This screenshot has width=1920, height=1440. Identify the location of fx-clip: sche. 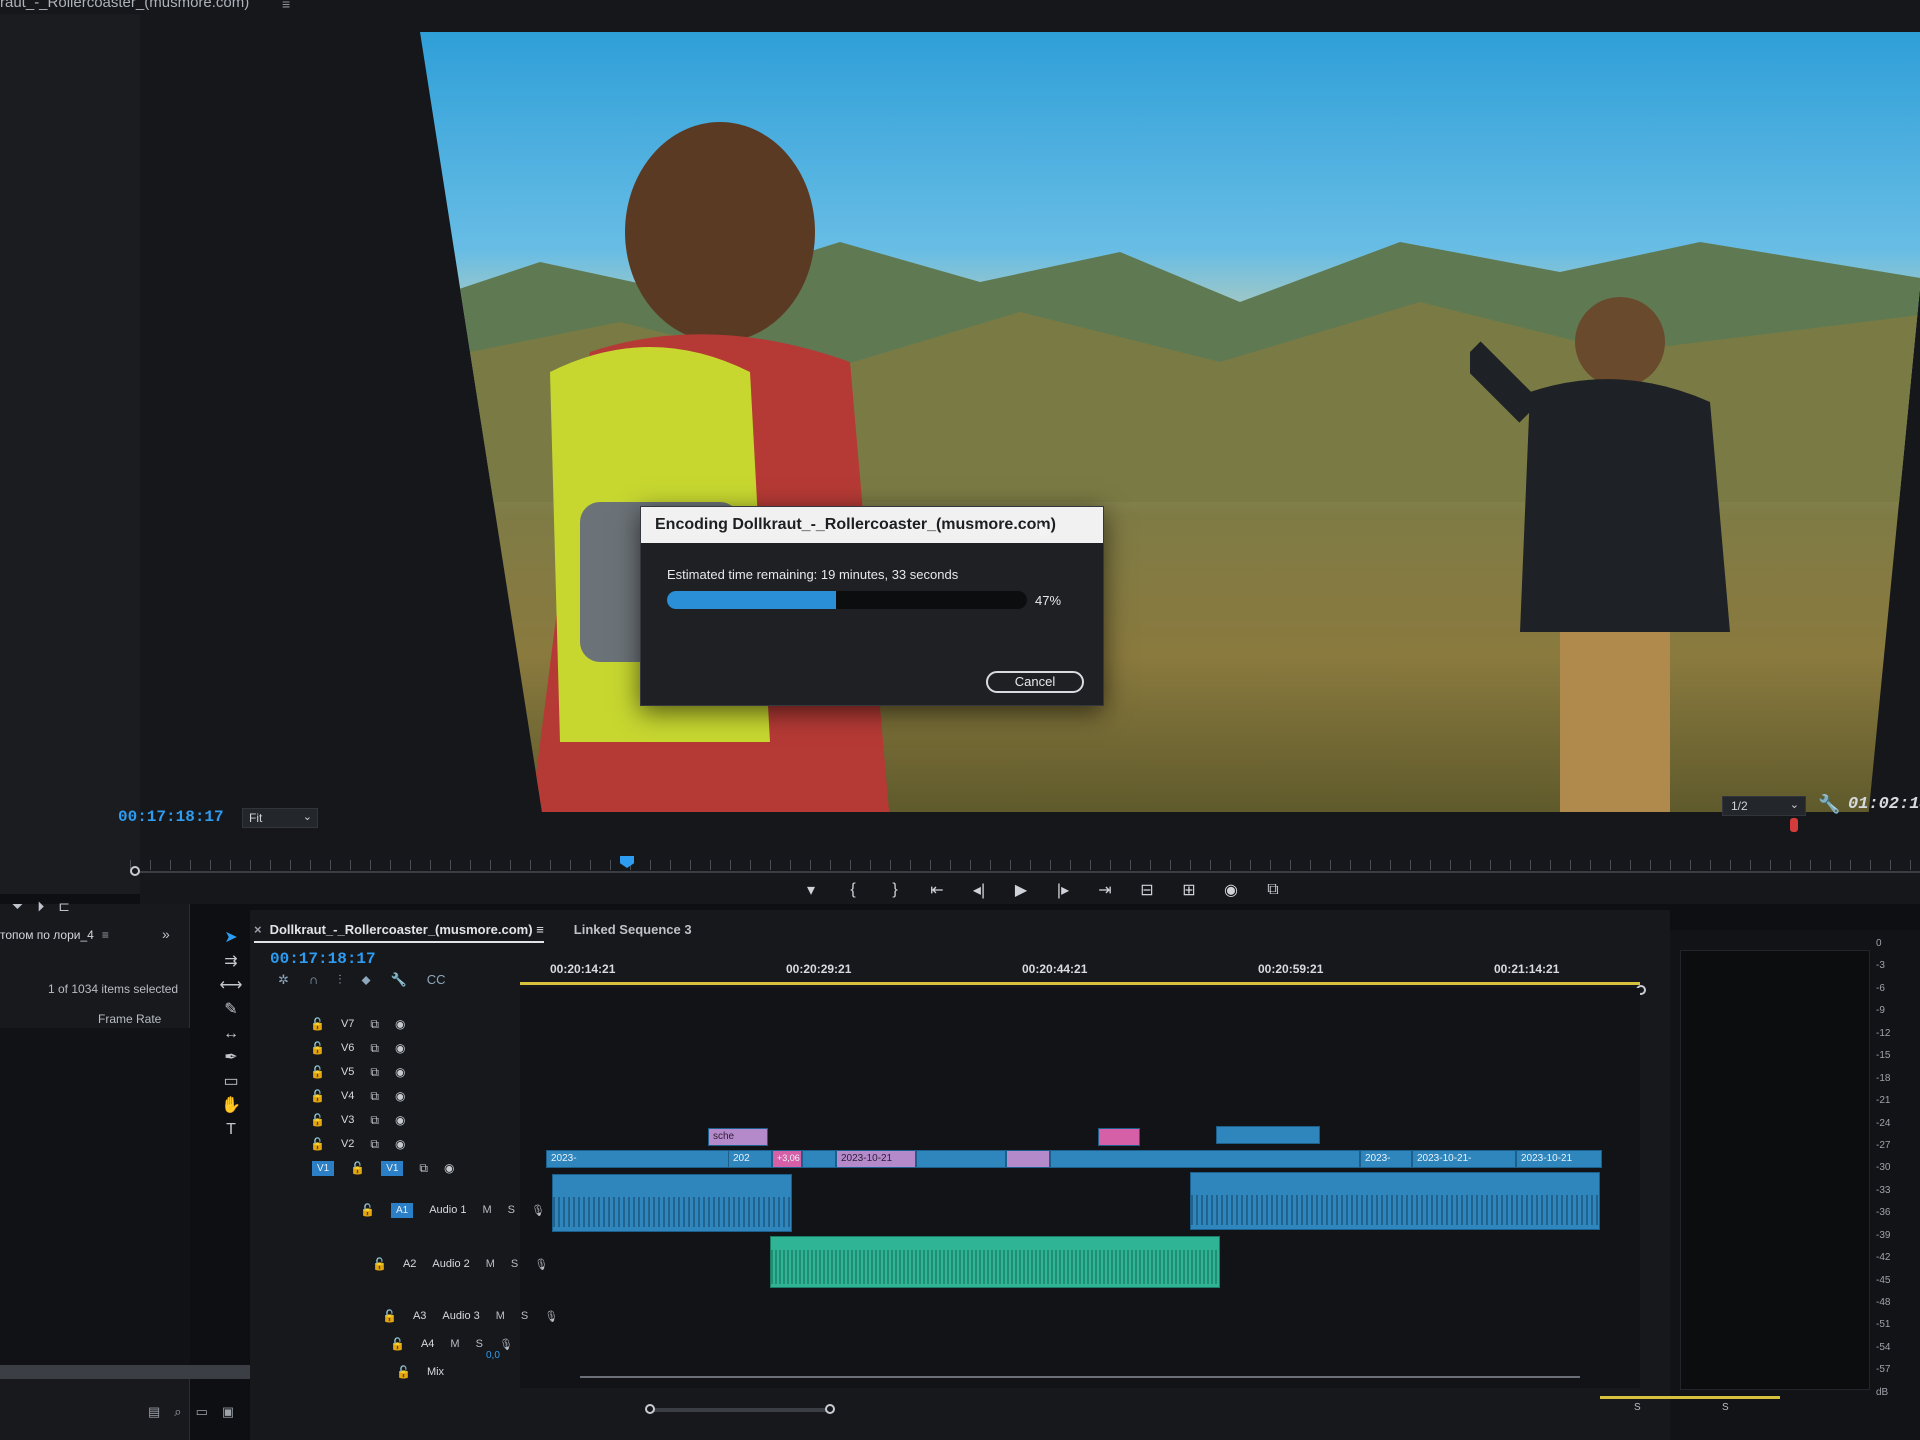
(738, 1137).